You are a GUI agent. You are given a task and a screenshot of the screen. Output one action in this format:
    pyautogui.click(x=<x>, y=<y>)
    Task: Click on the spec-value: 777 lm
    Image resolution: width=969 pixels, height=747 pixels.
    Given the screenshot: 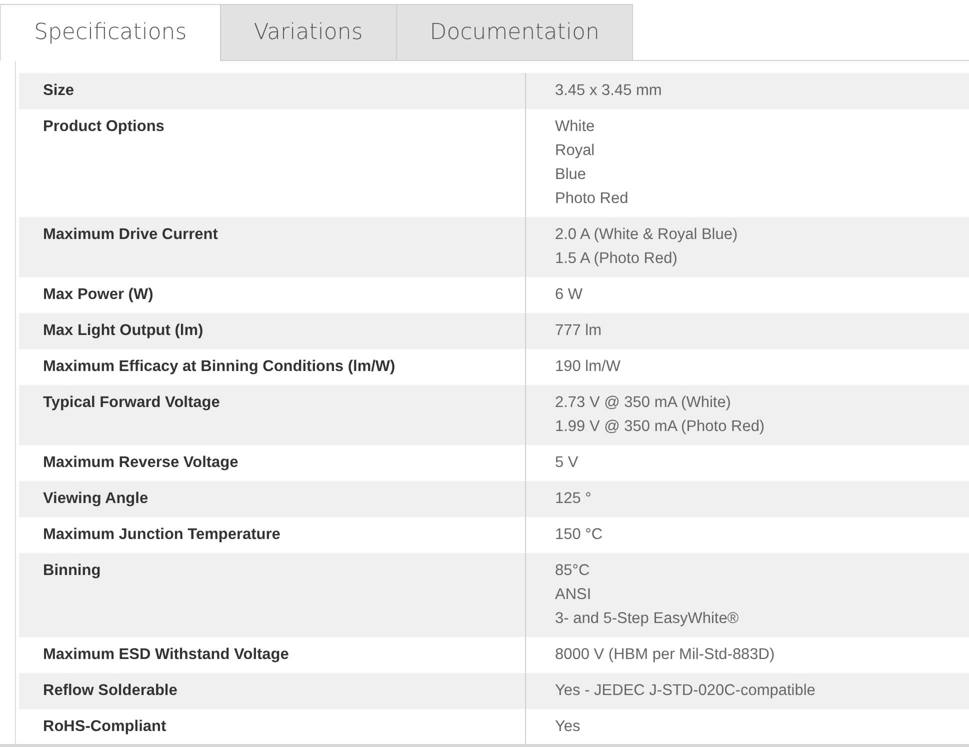 What is the action you would take?
    pyautogui.click(x=578, y=331)
    